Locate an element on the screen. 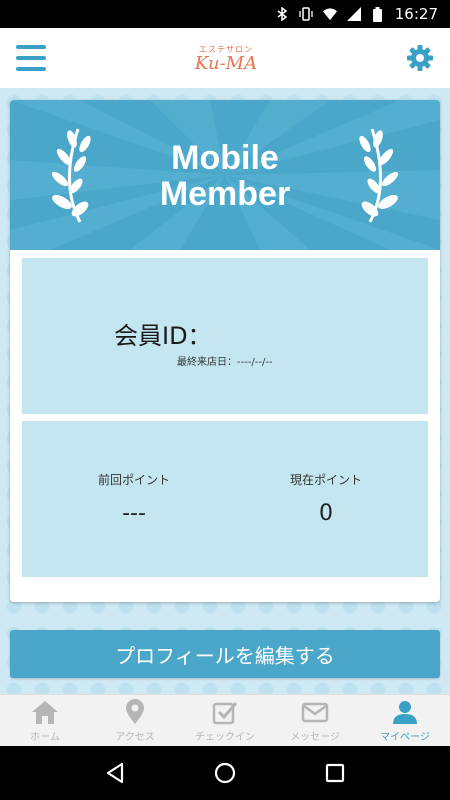 The width and height of the screenshot is (450, 800). menu-button is located at coordinates (31, 58).